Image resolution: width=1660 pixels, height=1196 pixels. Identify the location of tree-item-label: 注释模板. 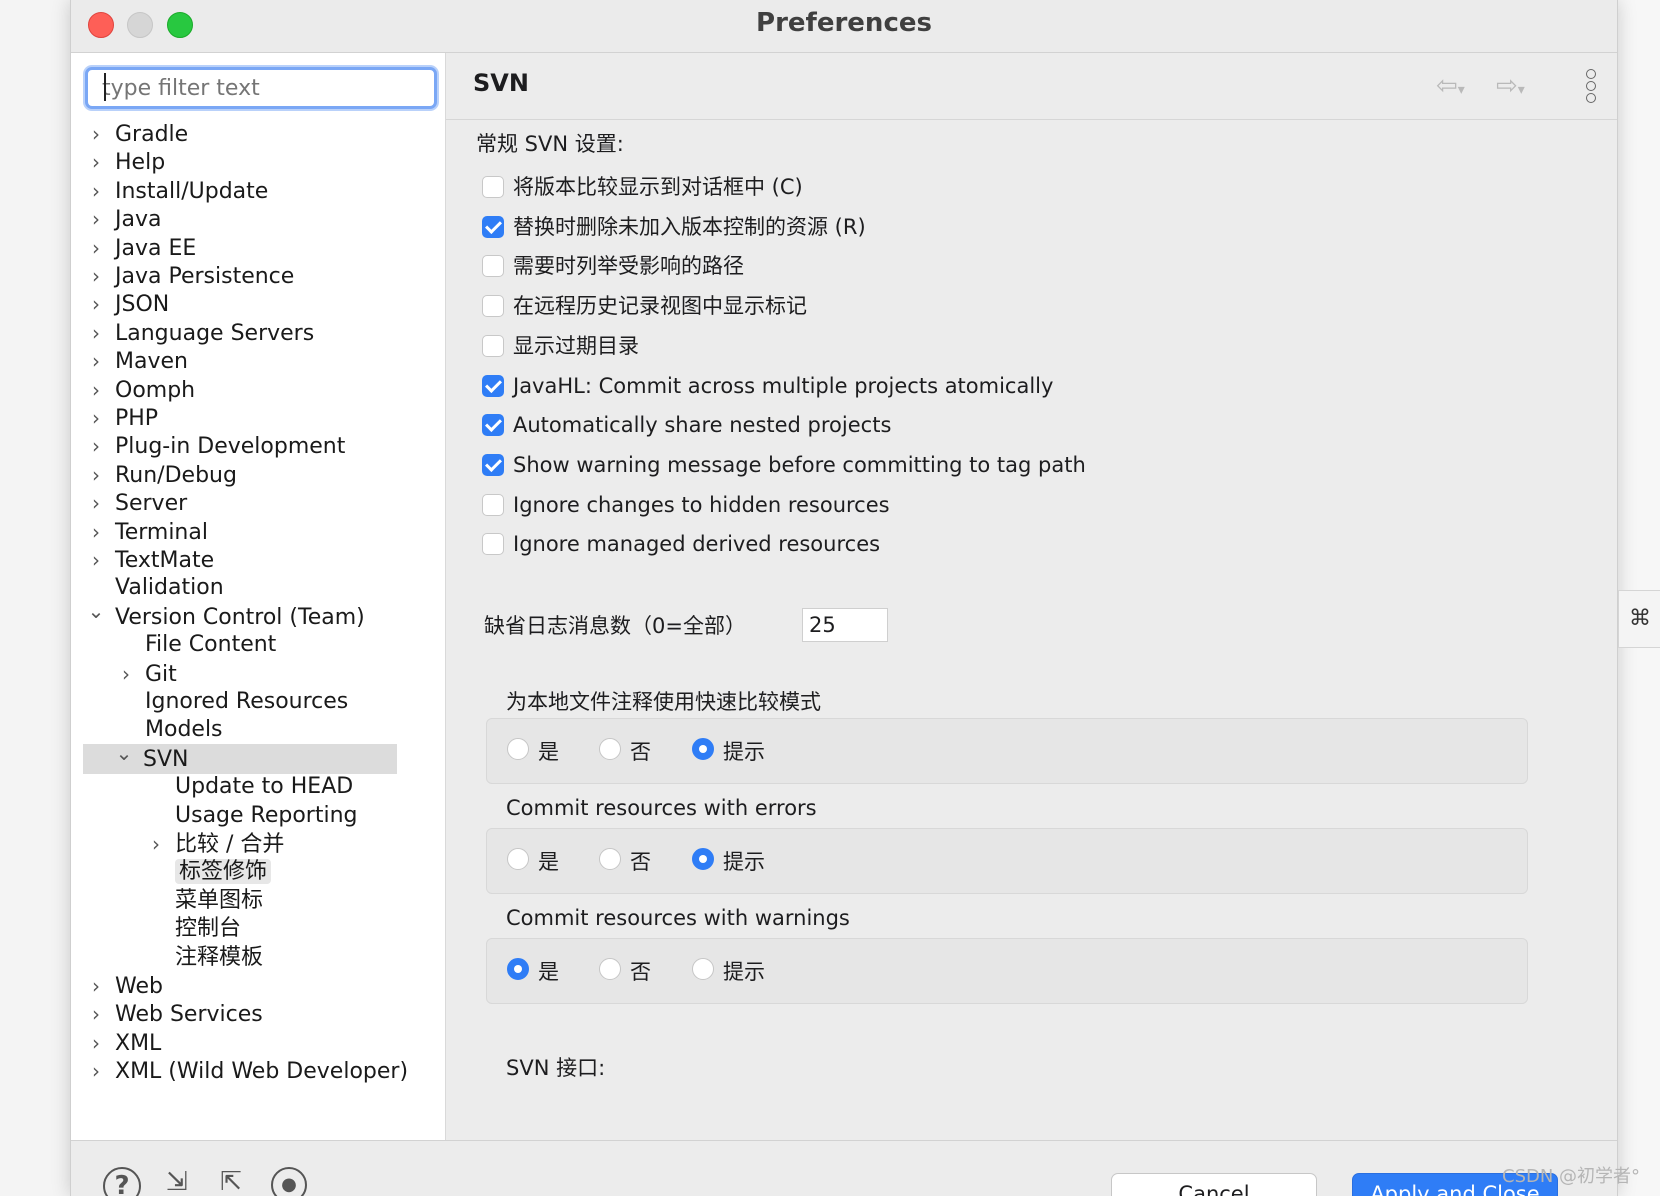
(219, 957).